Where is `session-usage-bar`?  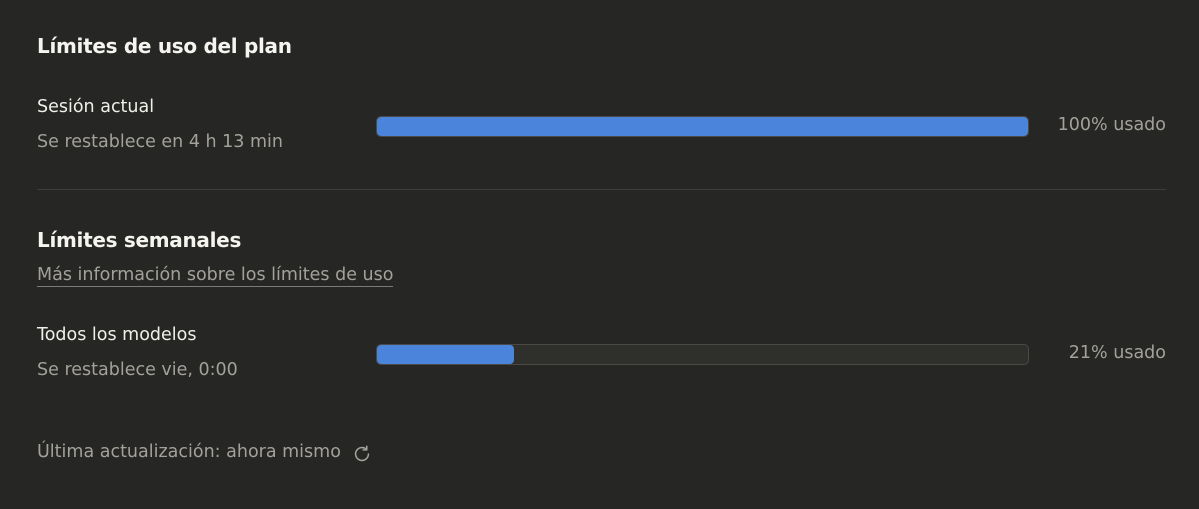
session-usage-bar is located at coordinates (702, 126).